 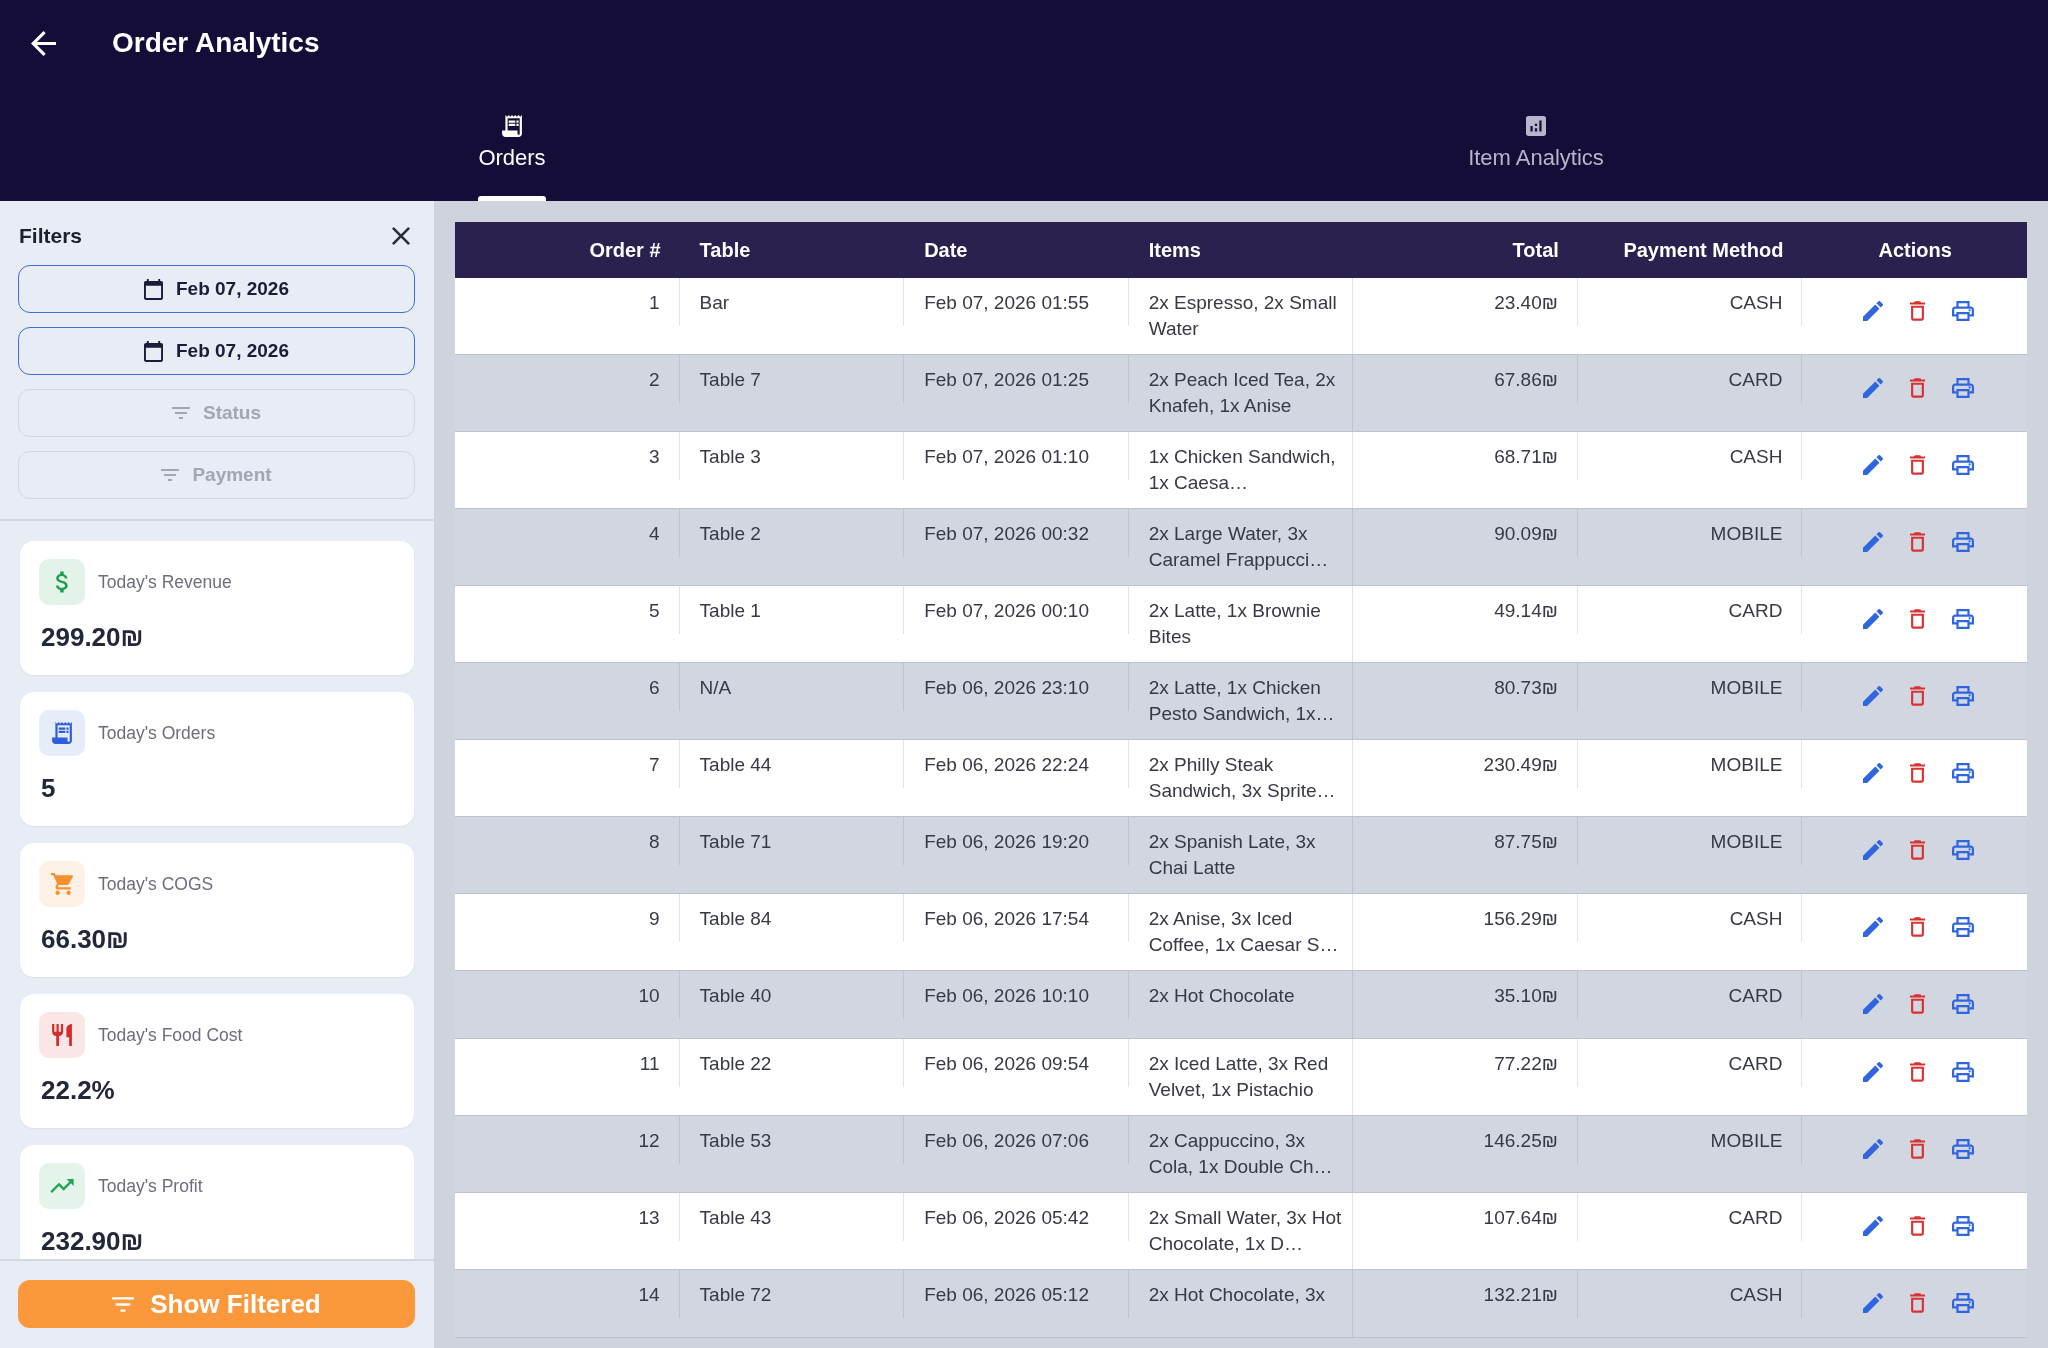 I want to click on table-row: 2 Table 7 Feb 07, 2026 01:25 2x Peach Iced Tea, 2x Knafeh, 1x Anise 67.86₪ CARD, so click(x=1241, y=393).